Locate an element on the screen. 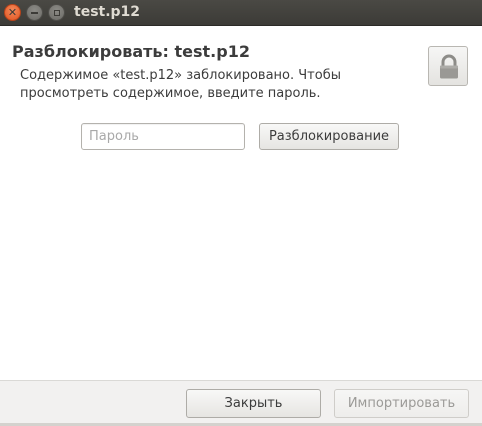  close-icon: ✕ is located at coordinates (12, 12).